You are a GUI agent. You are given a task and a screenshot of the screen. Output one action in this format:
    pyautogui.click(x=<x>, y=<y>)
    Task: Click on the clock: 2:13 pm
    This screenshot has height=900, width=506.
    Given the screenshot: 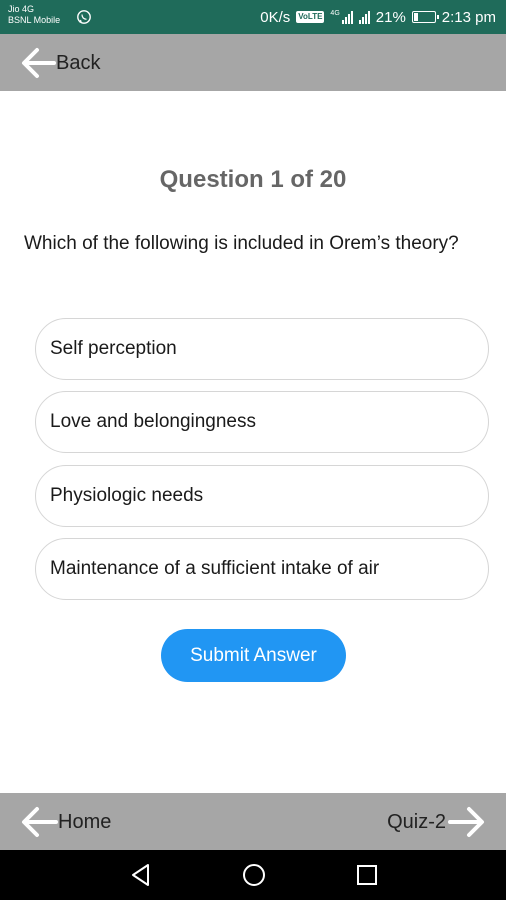 What is the action you would take?
    pyautogui.click(x=468, y=17)
    